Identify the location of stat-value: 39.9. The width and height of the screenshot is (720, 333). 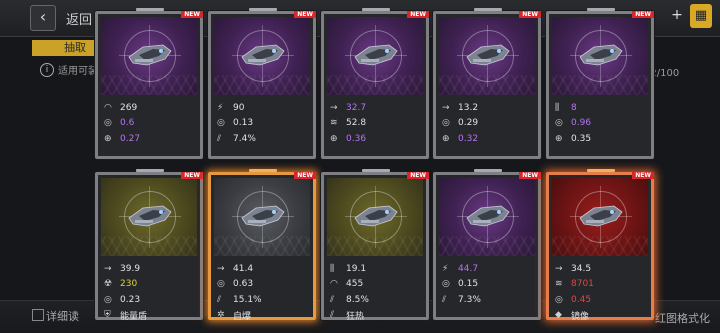
(130, 268).